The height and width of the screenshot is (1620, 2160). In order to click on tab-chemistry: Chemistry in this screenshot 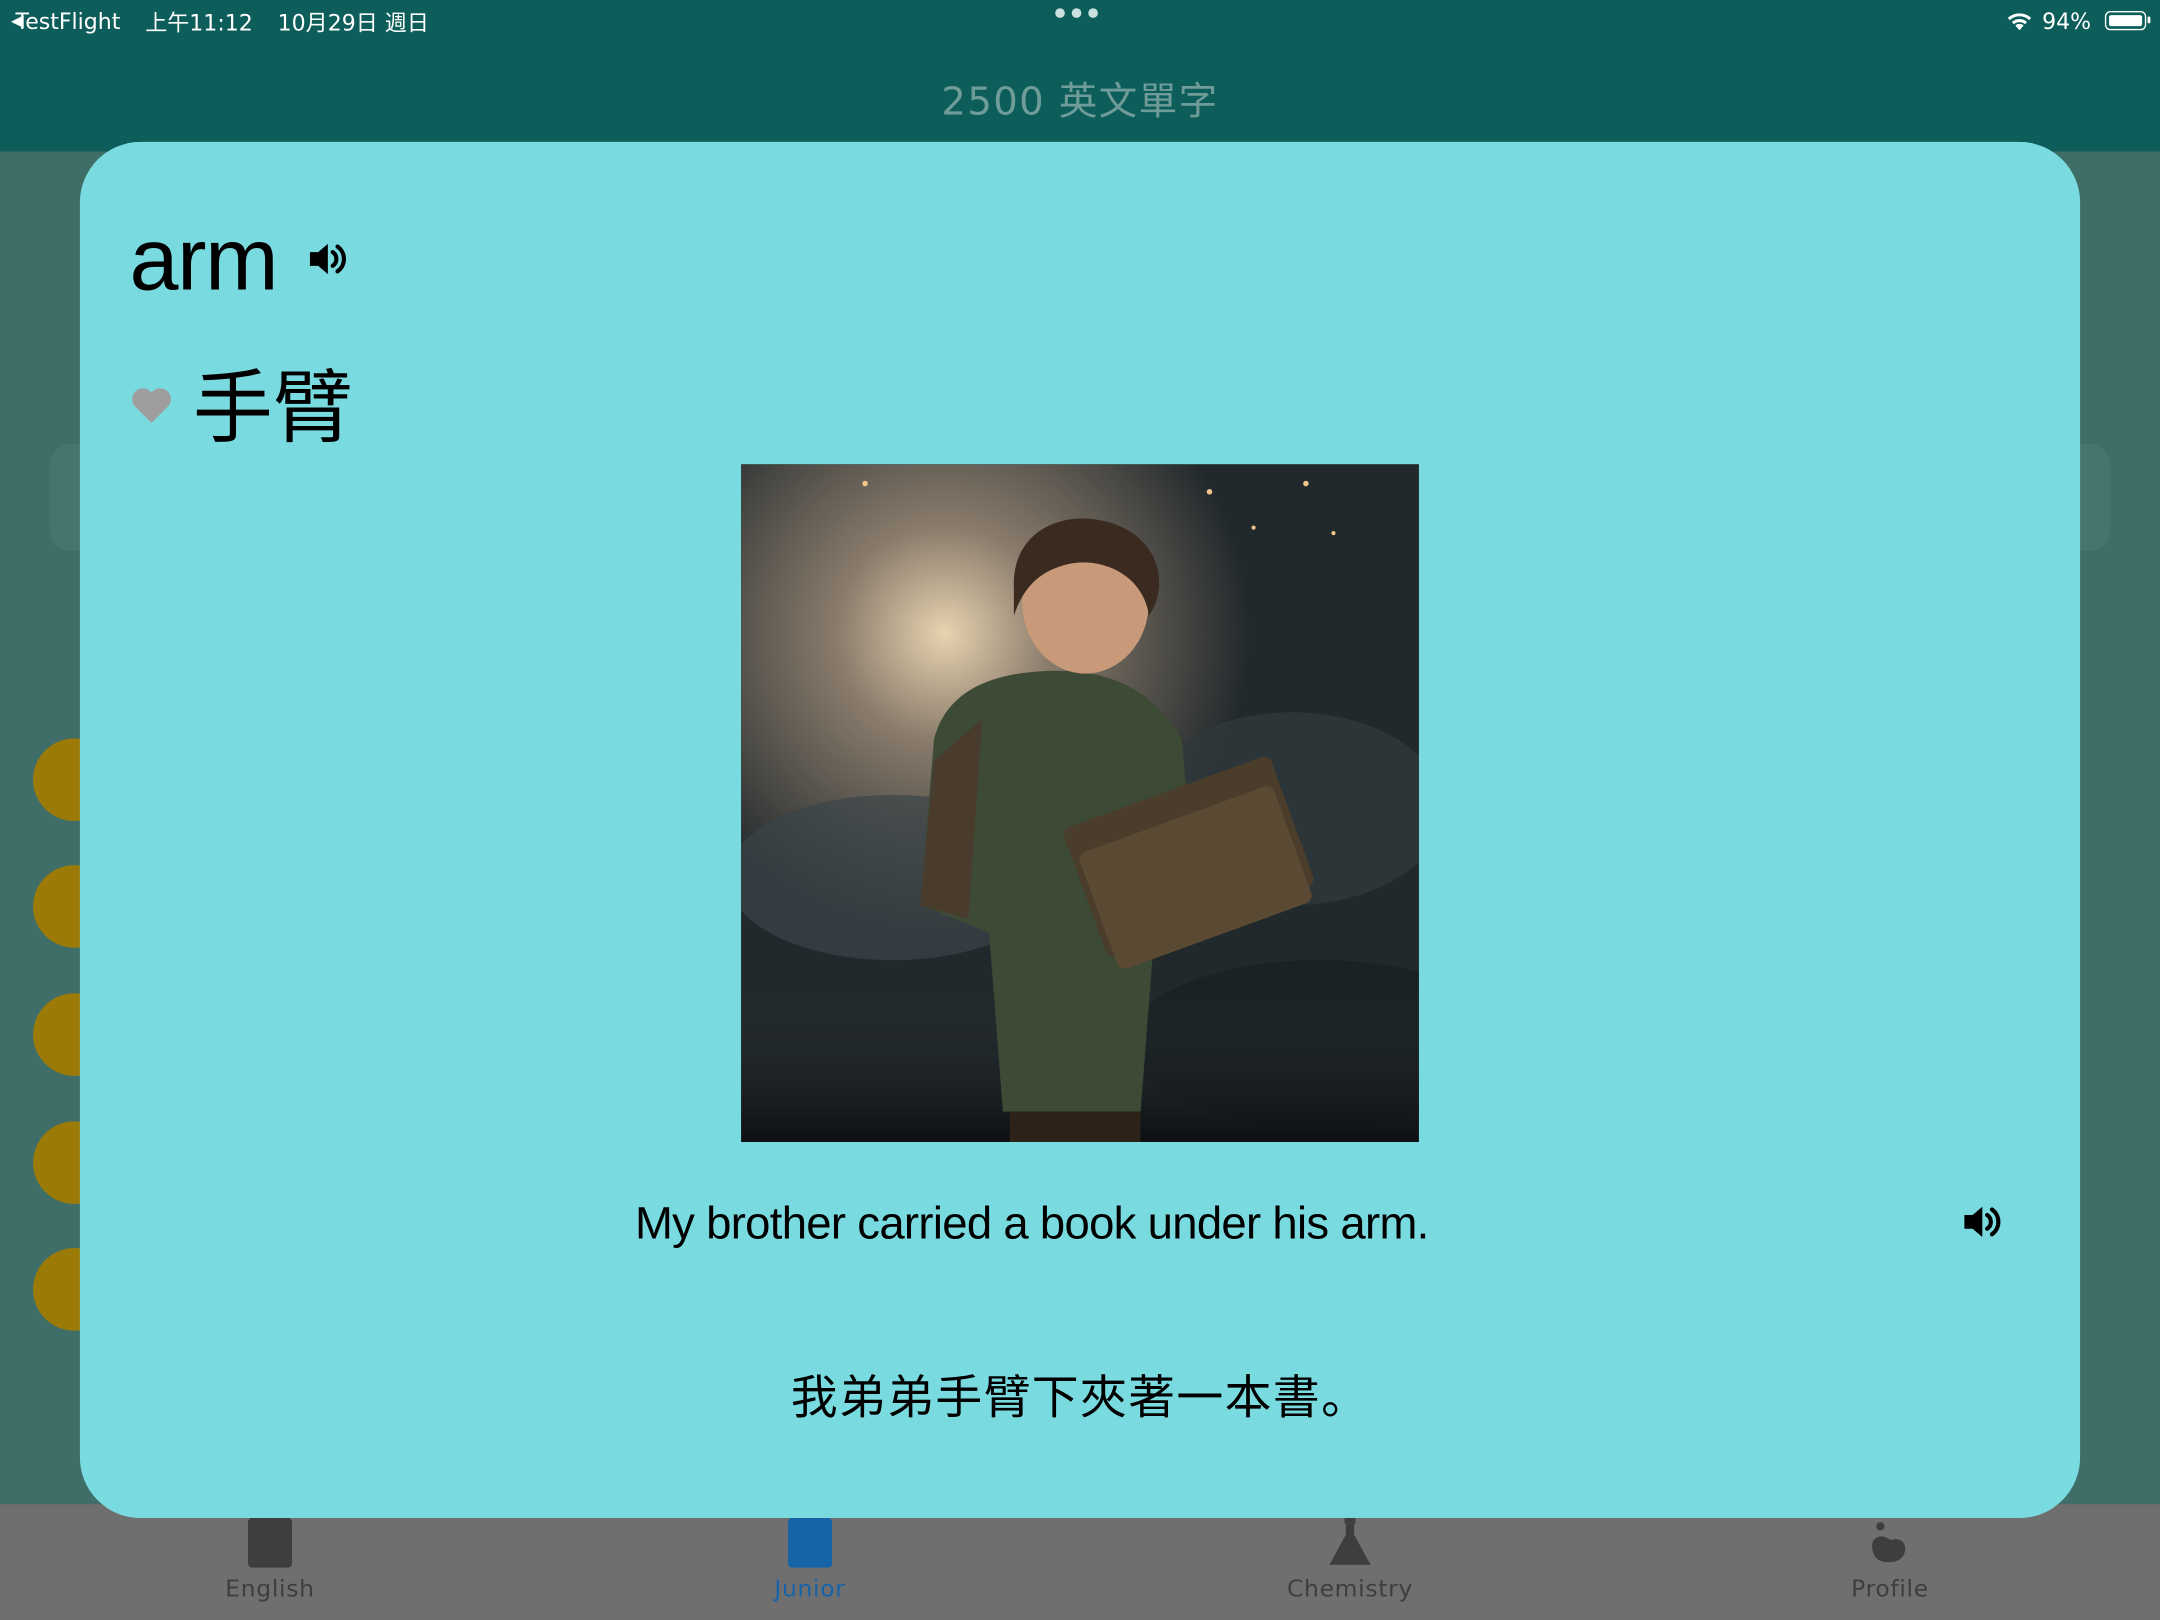, I will do `click(1350, 1559)`.